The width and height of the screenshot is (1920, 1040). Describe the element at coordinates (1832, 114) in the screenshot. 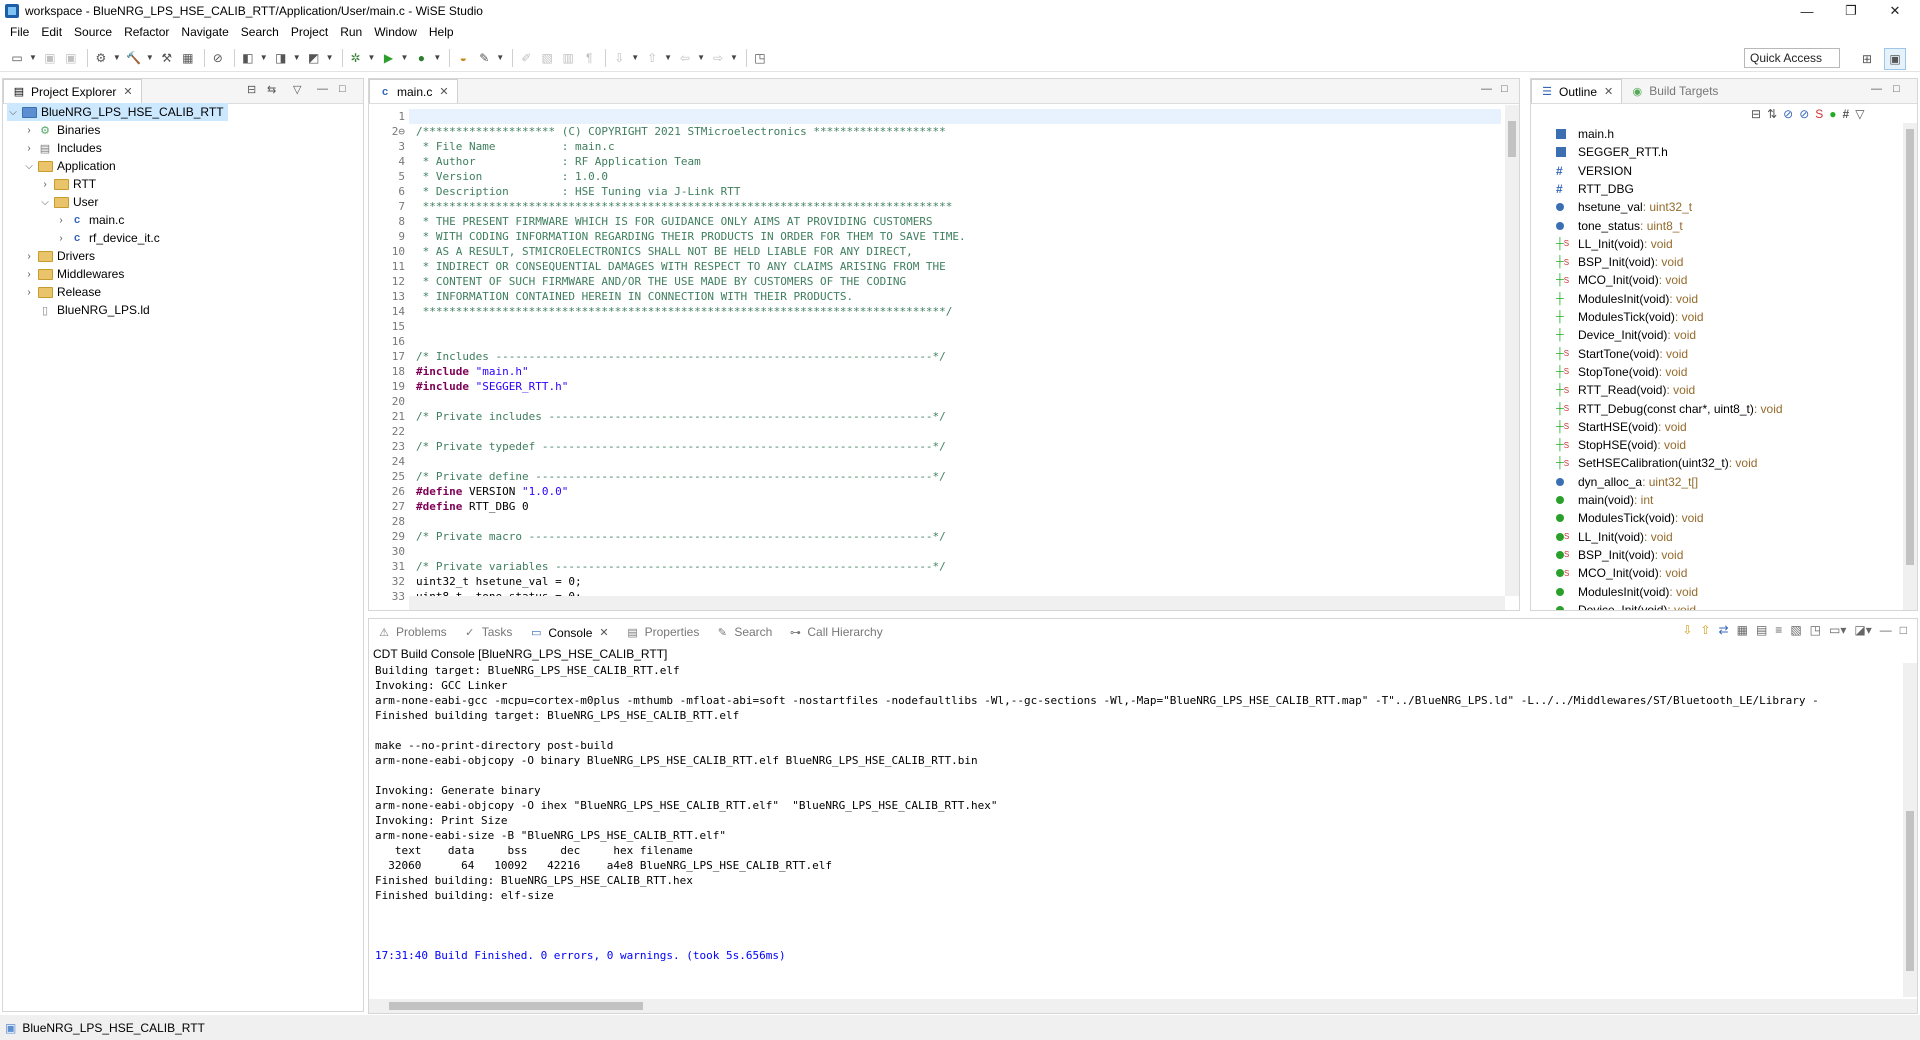

I see `hide-macro-icon: ●` at that location.